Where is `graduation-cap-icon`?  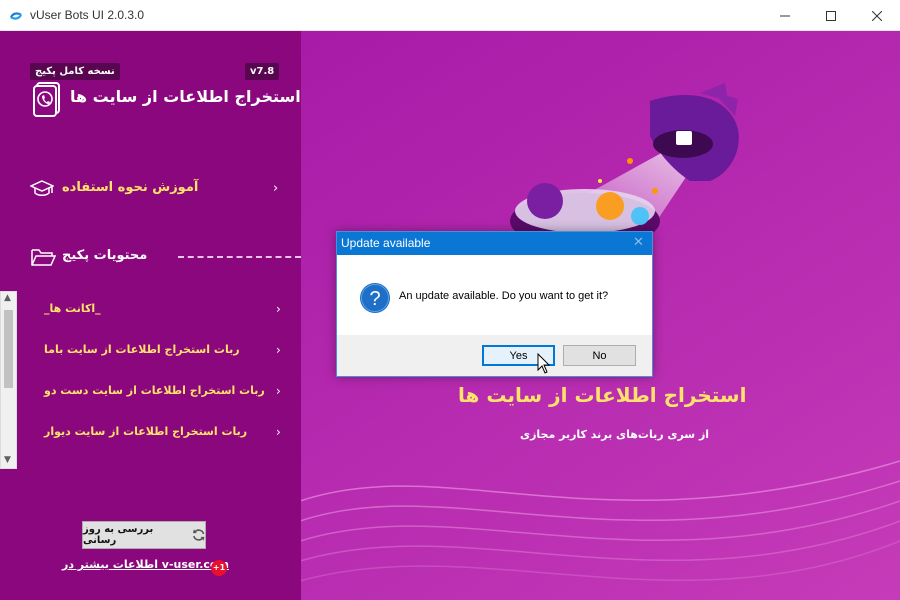 graduation-cap-icon is located at coordinates (42, 188).